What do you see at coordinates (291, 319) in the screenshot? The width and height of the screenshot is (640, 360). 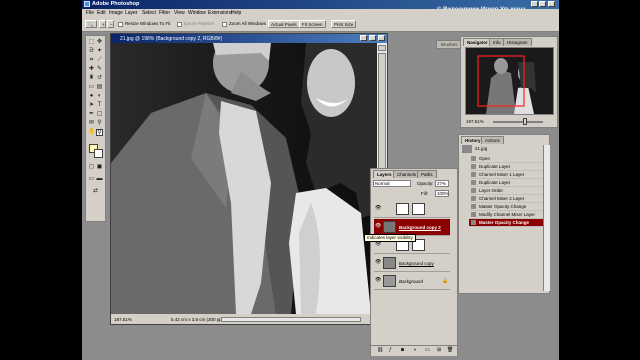 I see `horizontal-scrollbar` at bounding box center [291, 319].